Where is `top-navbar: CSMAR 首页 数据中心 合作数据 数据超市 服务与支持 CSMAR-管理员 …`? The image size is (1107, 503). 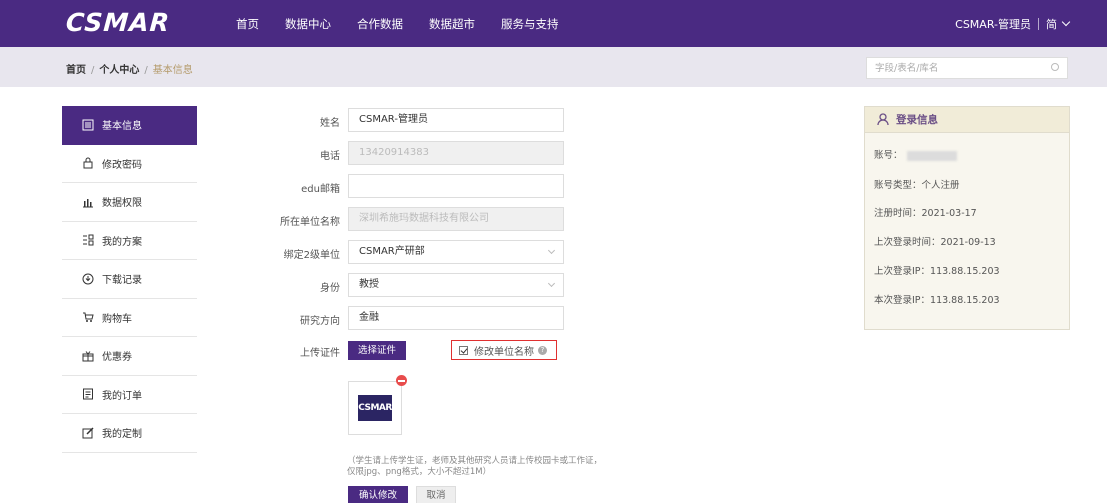
top-navbar: CSMAR 首页 数据中心 合作数据 数据超市 服务与支持 CSMAR-管理员 … is located at coordinates (553, 23).